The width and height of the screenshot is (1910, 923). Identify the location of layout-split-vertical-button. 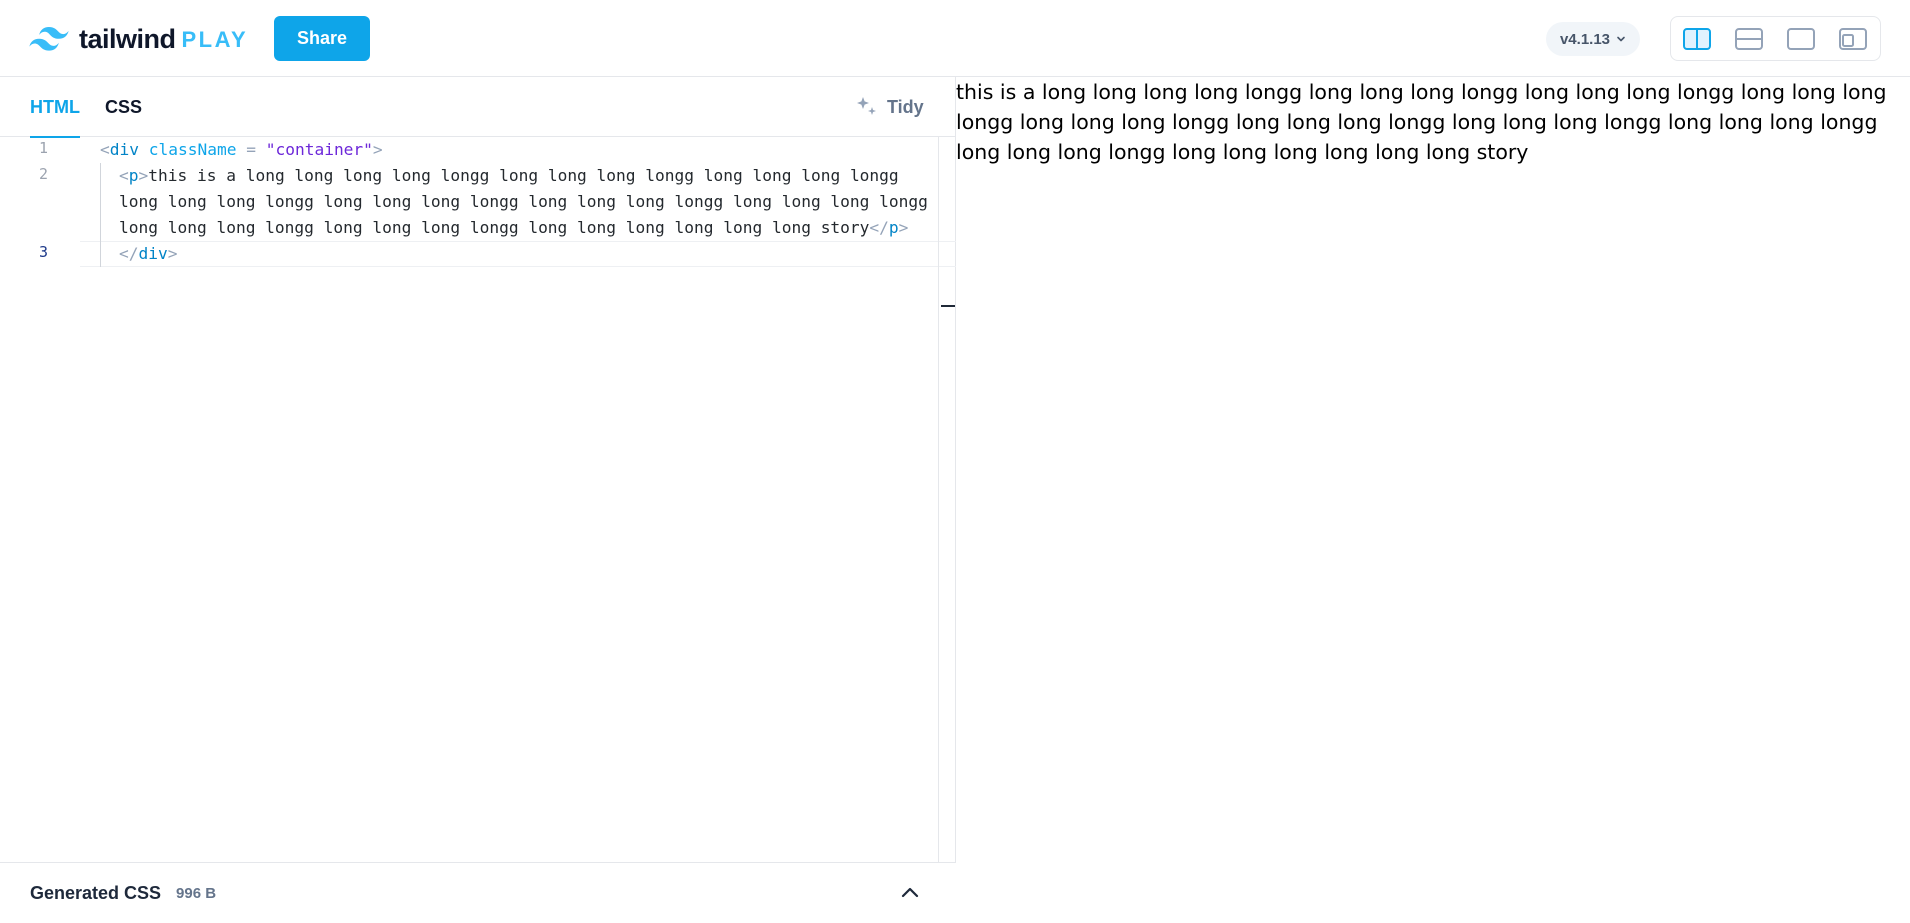
(1697, 38).